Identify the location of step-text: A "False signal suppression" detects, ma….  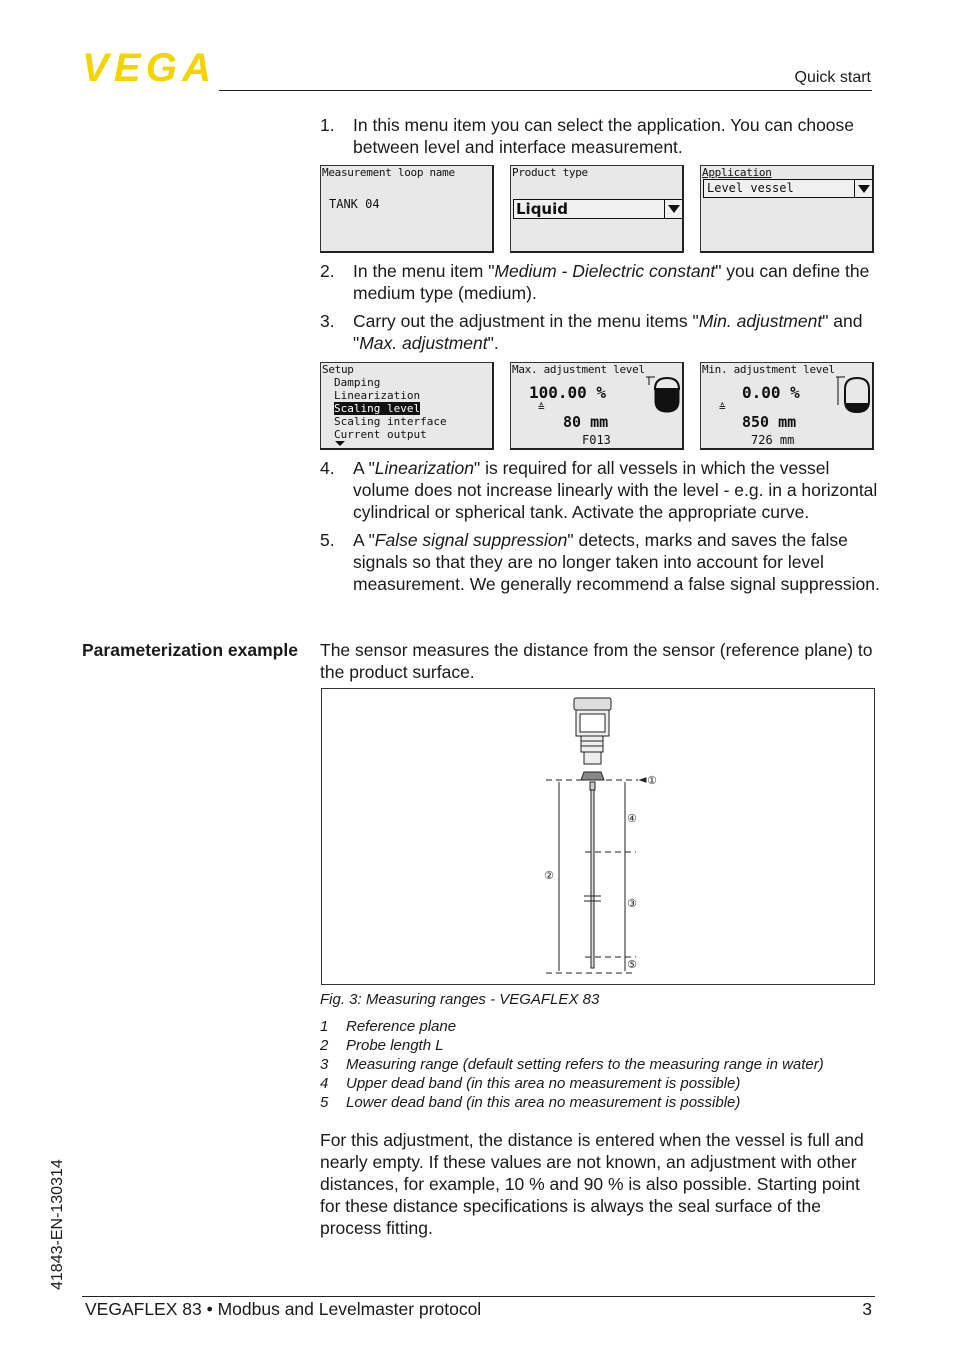
(616, 562).